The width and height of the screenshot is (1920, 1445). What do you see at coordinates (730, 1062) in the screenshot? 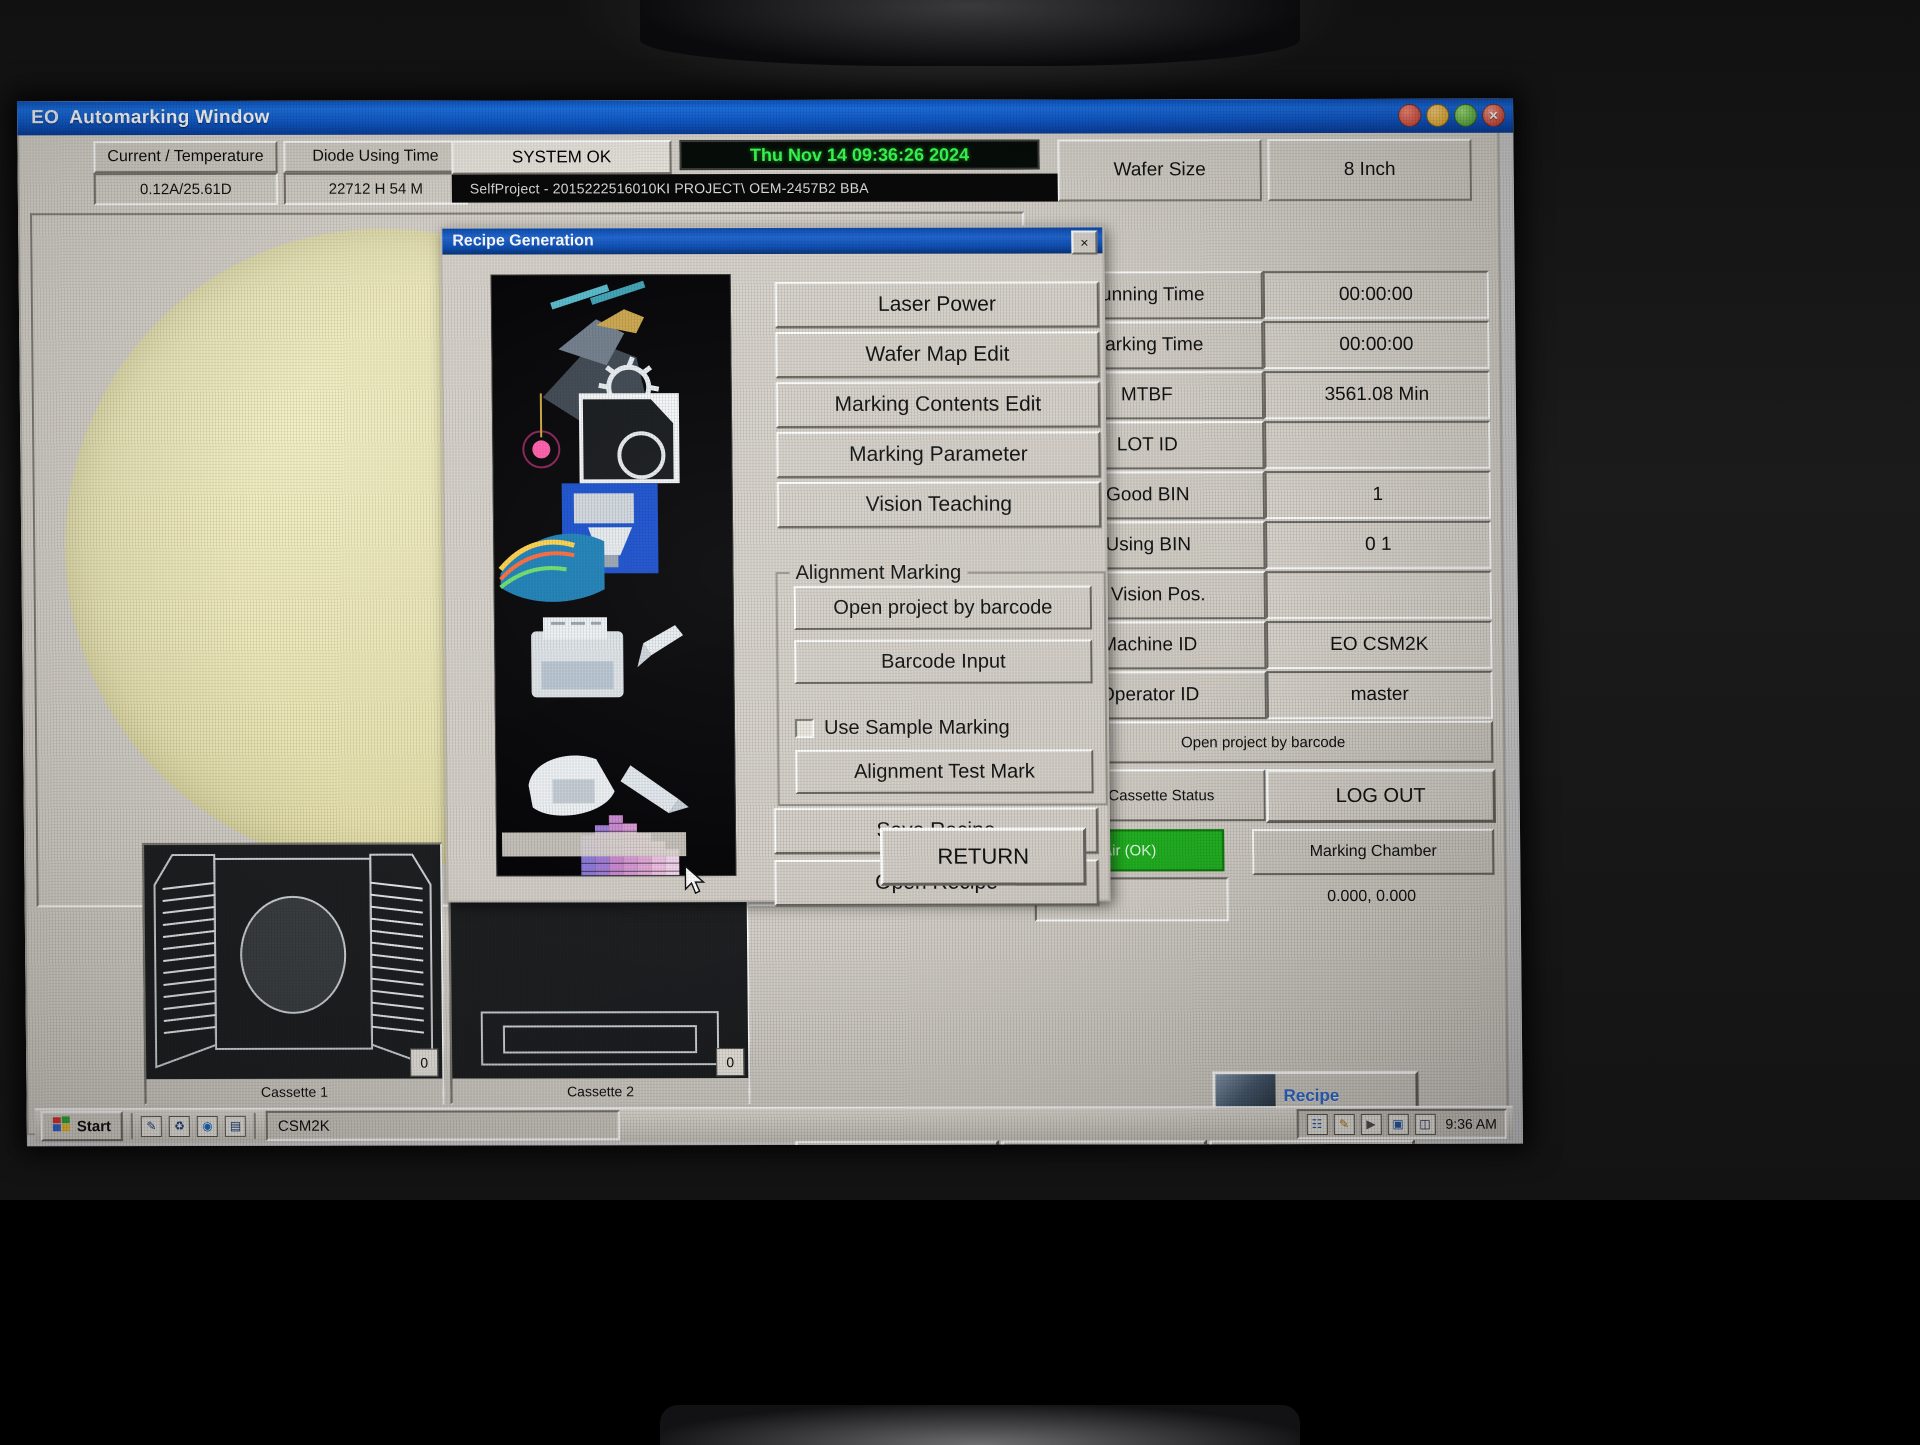
I see `cassette-2-count: 0` at bounding box center [730, 1062].